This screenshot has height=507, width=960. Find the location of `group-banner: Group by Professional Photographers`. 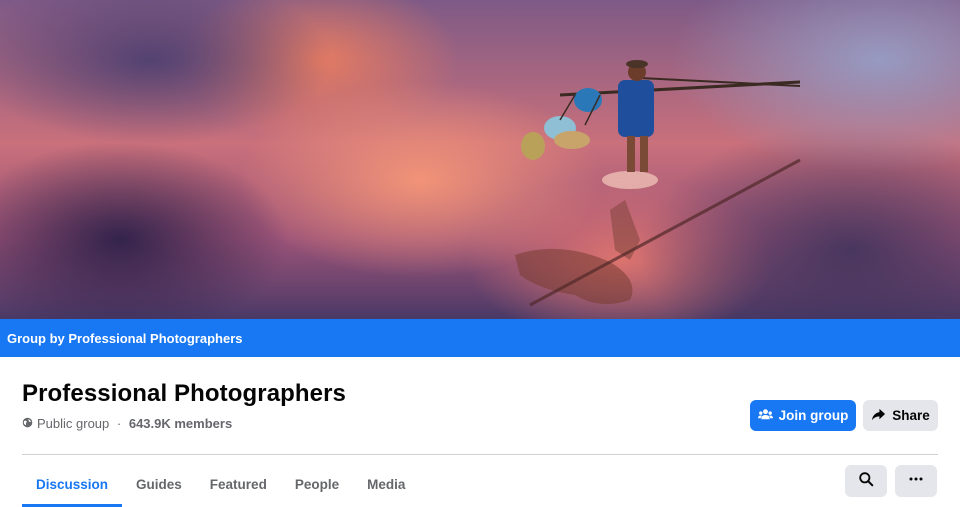

group-banner: Group by Professional Photographers is located at coordinates (480, 338).